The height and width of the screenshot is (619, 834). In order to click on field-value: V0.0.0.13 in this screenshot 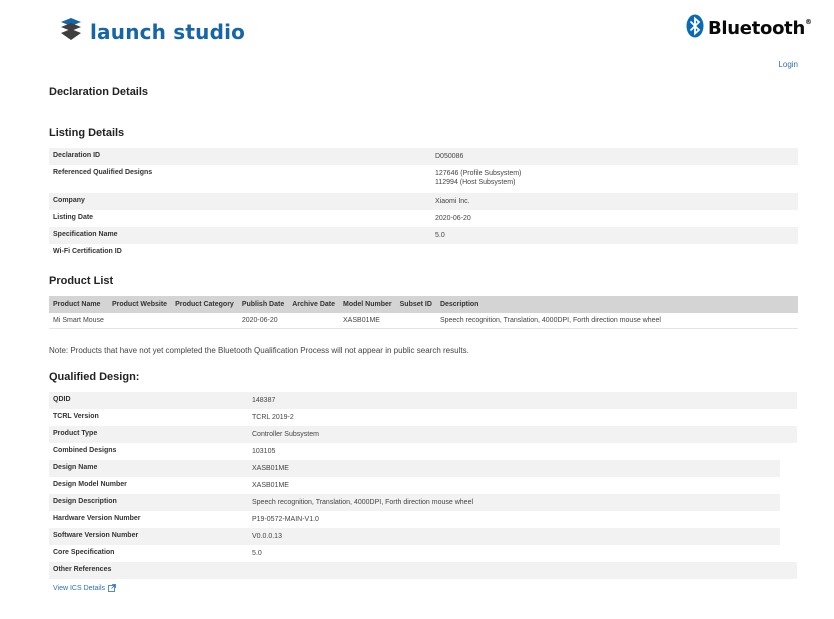, I will do `click(267, 536)`.